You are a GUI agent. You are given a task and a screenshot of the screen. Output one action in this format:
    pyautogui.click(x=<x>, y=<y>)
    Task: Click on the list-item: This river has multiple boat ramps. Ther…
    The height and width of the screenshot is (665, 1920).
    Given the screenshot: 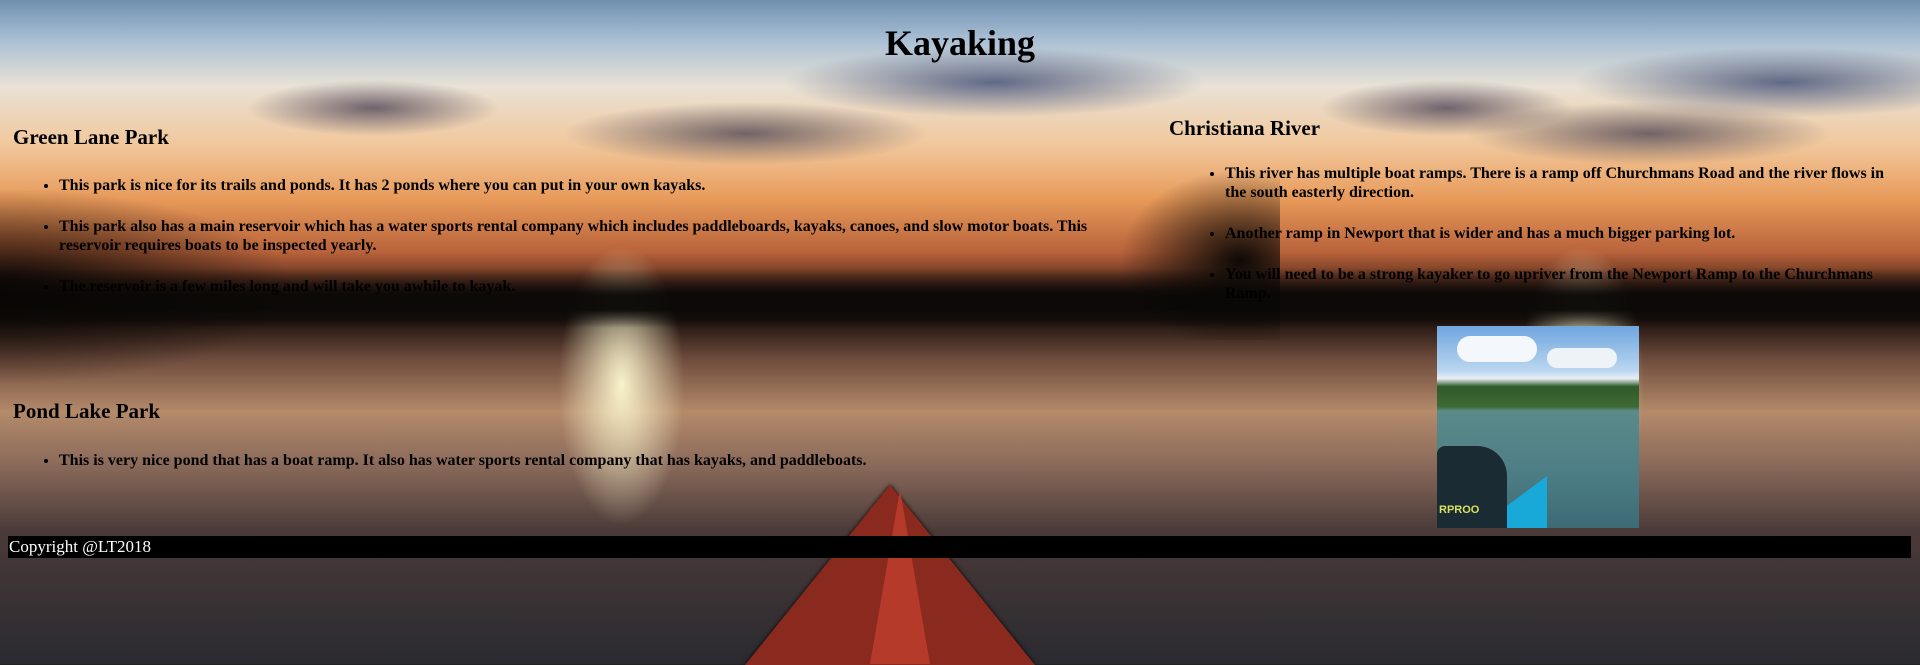 What is the action you would take?
    pyautogui.click(x=1567, y=183)
    